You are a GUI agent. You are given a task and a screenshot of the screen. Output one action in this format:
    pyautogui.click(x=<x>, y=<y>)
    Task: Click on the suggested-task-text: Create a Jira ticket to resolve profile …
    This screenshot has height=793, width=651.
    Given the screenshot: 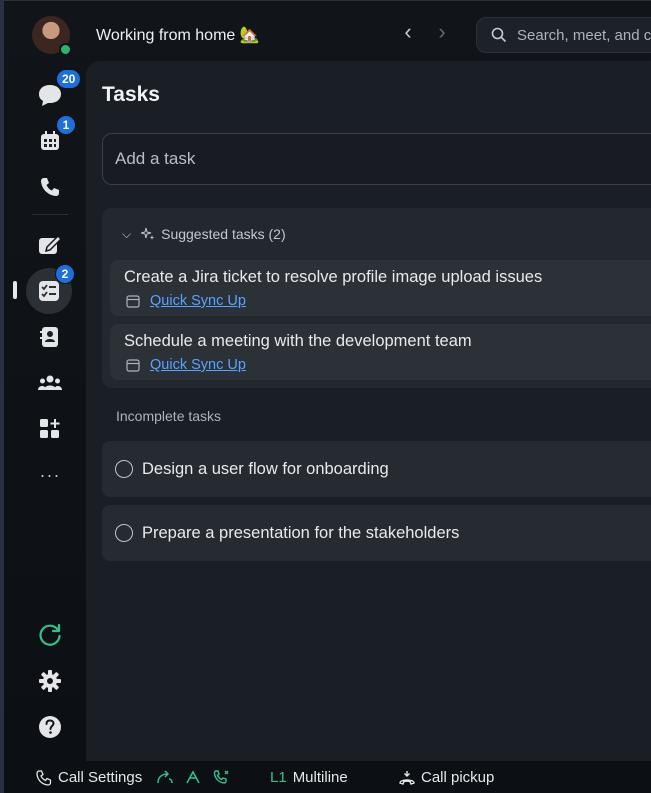 What is the action you would take?
    pyautogui.click(x=333, y=277)
    